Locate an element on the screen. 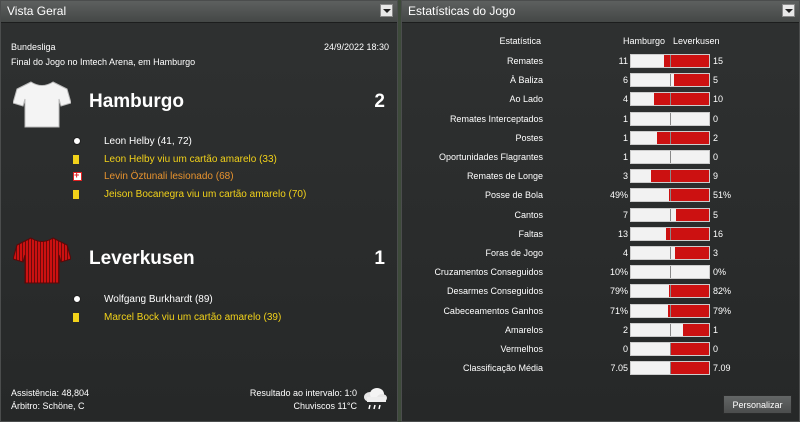 The width and height of the screenshot is (800, 422). home-team-name: Hamburgo is located at coordinates (136, 102).